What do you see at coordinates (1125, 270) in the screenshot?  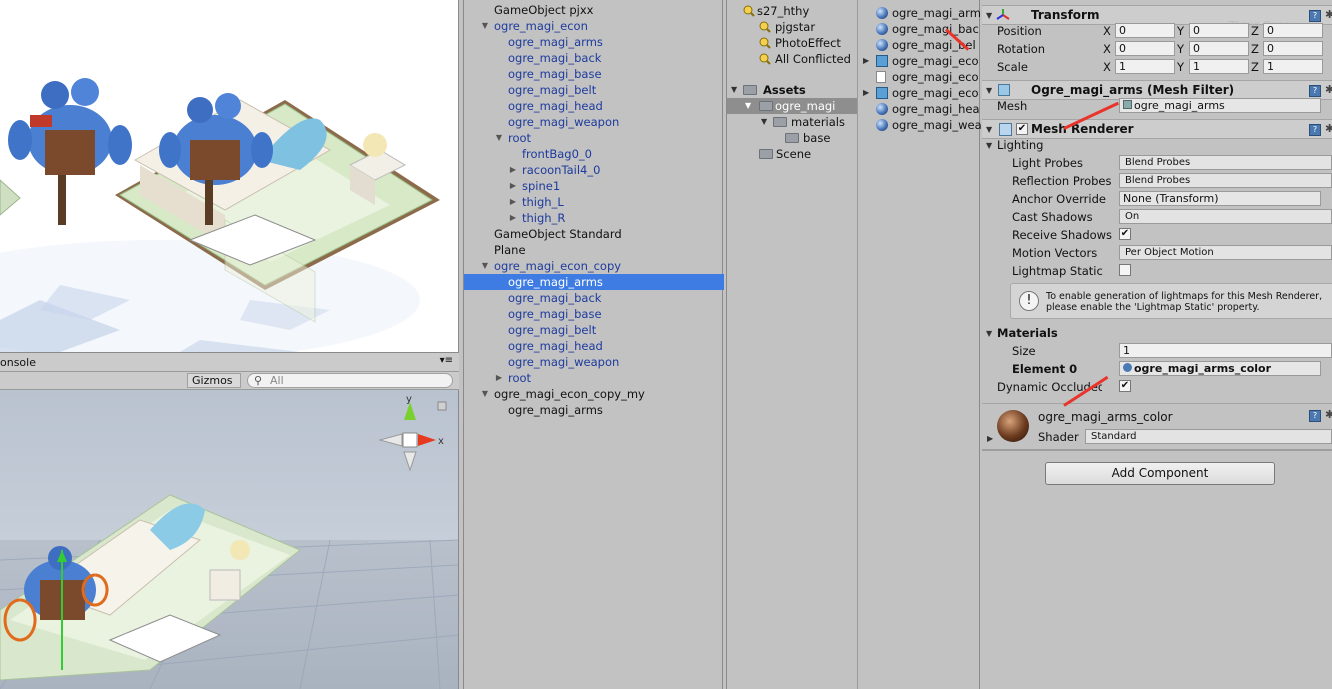 I see `lightmap-static-checkbox` at bounding box center [1125, 270].